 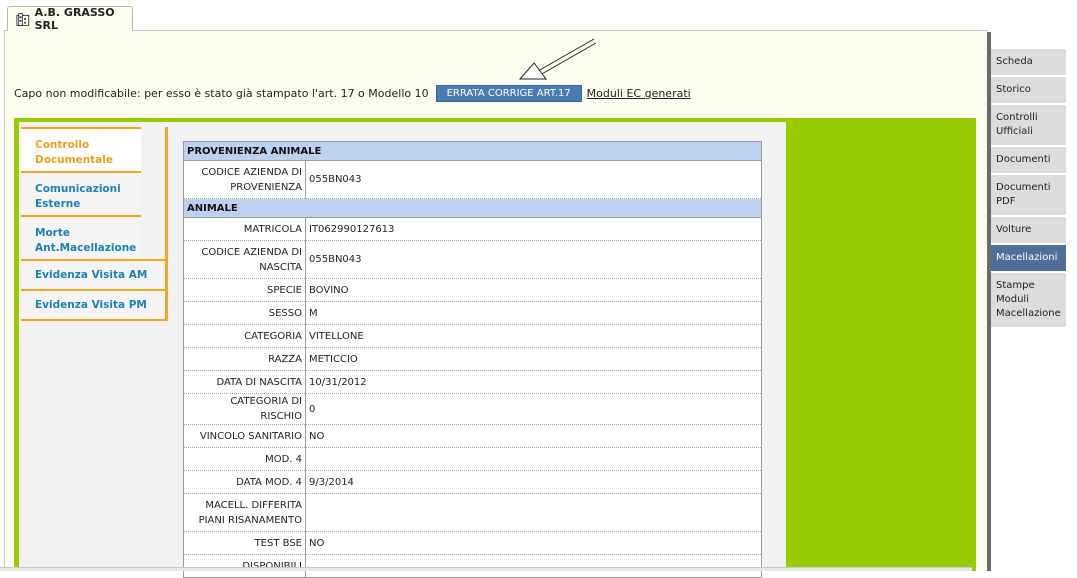 I want to click on field-label: DATA DI NASCITA, so click(x=244, y=382).